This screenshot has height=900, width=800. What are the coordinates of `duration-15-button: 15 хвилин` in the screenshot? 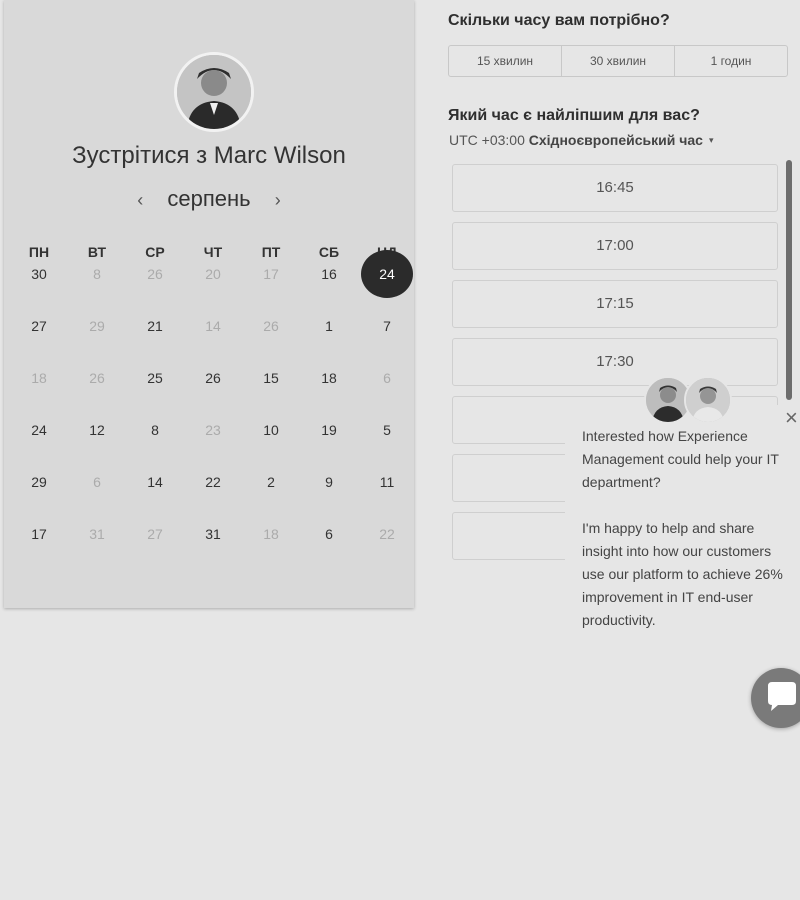 It's located at (505, 61).